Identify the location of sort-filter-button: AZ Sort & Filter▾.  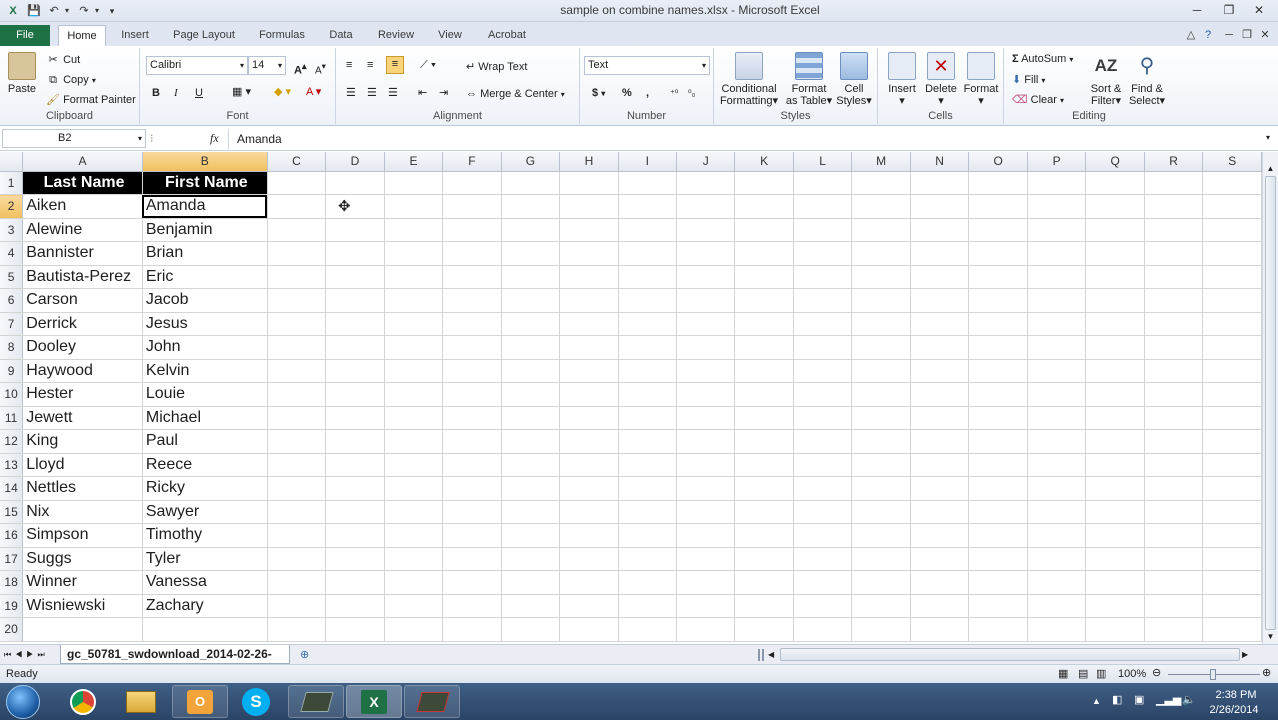
(1106, 79).